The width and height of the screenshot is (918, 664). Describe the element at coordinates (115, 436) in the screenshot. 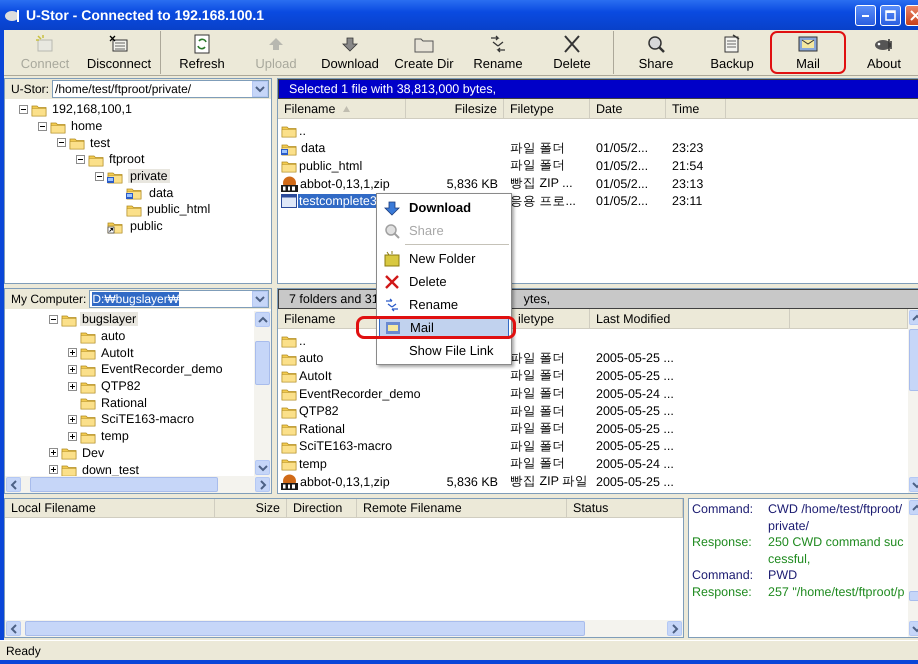

I see `tree-item: temp` at that location.